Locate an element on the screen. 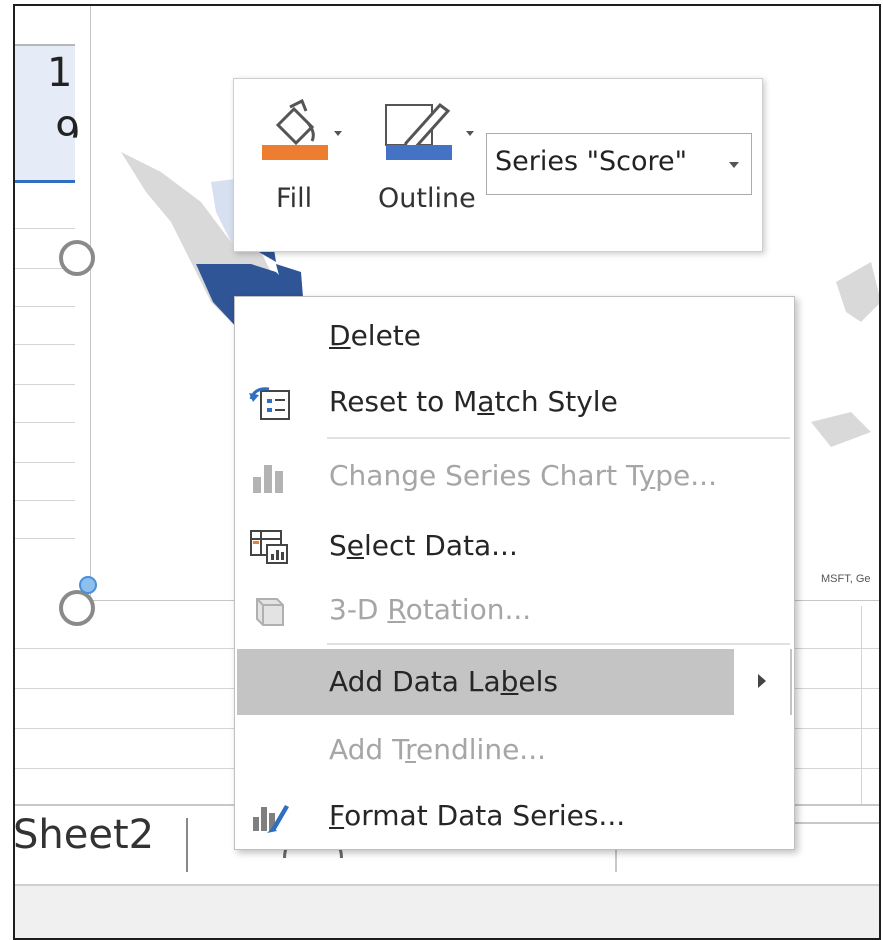 This screenshot has height=940, width=883. cube-icon is located at coordinates (270, 612).